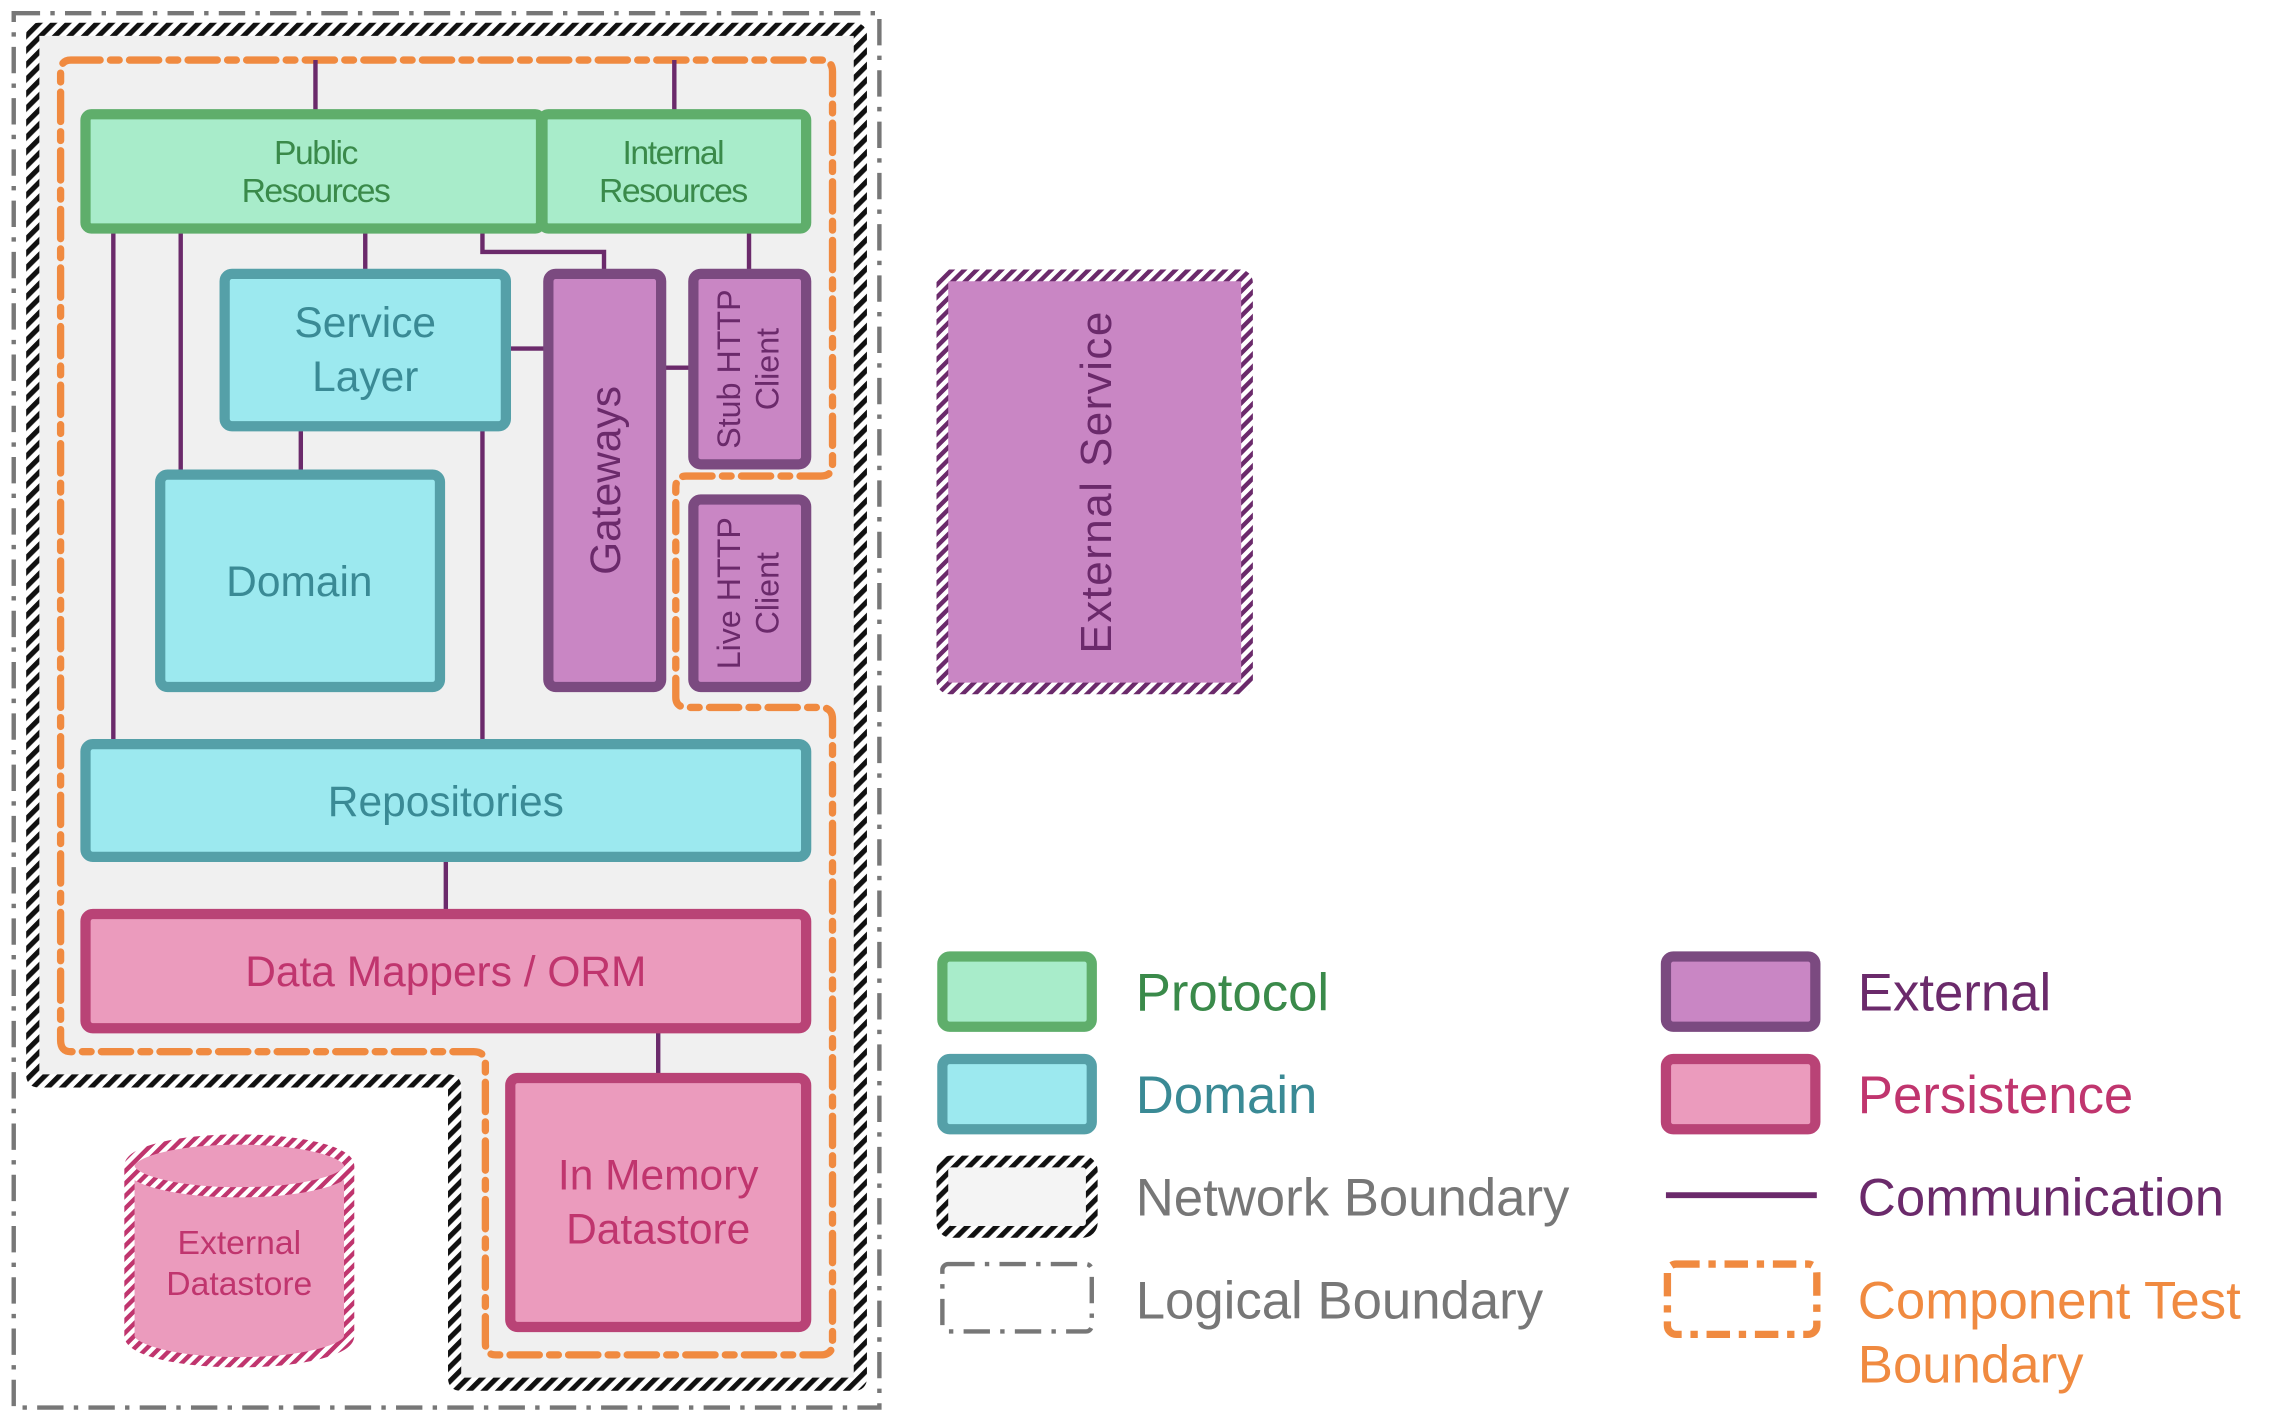 The height and width of the screenshot is (1412, 2289). What do you see at coordinates (1740, 991) in the screenshot?
I see `legend-external-swatch` at bounding box center [1740, 991].